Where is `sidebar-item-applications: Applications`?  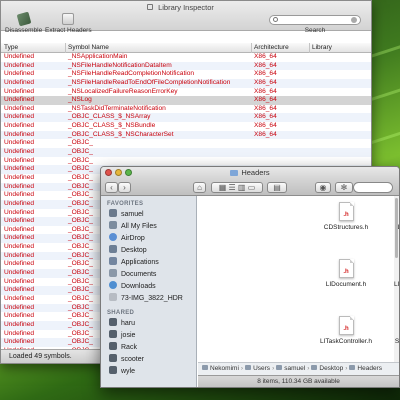
sidebar-item-applications: Applications is located at coordinates (148, 263).